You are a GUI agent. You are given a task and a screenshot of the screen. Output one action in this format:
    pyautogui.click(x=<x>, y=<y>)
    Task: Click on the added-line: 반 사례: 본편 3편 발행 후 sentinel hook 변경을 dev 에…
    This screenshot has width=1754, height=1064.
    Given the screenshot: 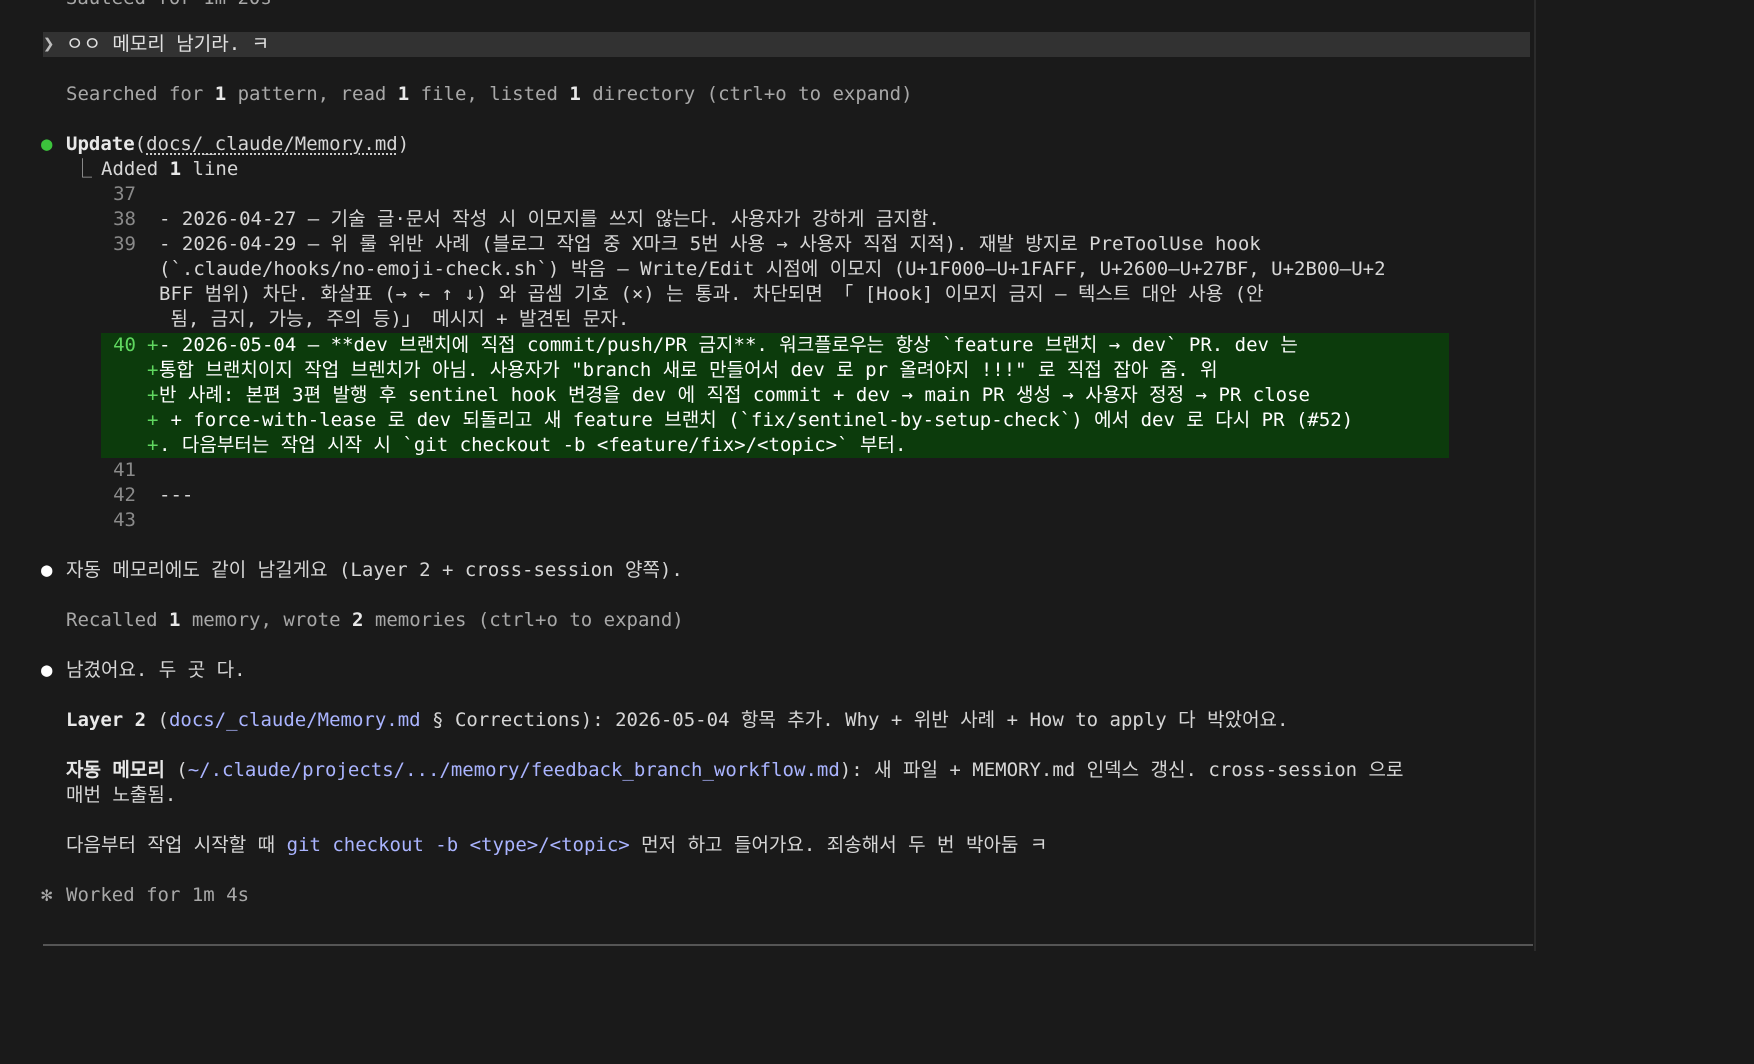 What is the action you would take?
    pyautogui.click(x=734, y=395)
    